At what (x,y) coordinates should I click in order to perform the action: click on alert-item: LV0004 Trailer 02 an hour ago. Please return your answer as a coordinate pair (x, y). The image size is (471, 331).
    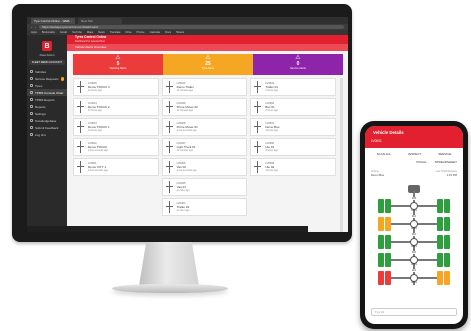
    Looking at the image, I should click on (204, 207).